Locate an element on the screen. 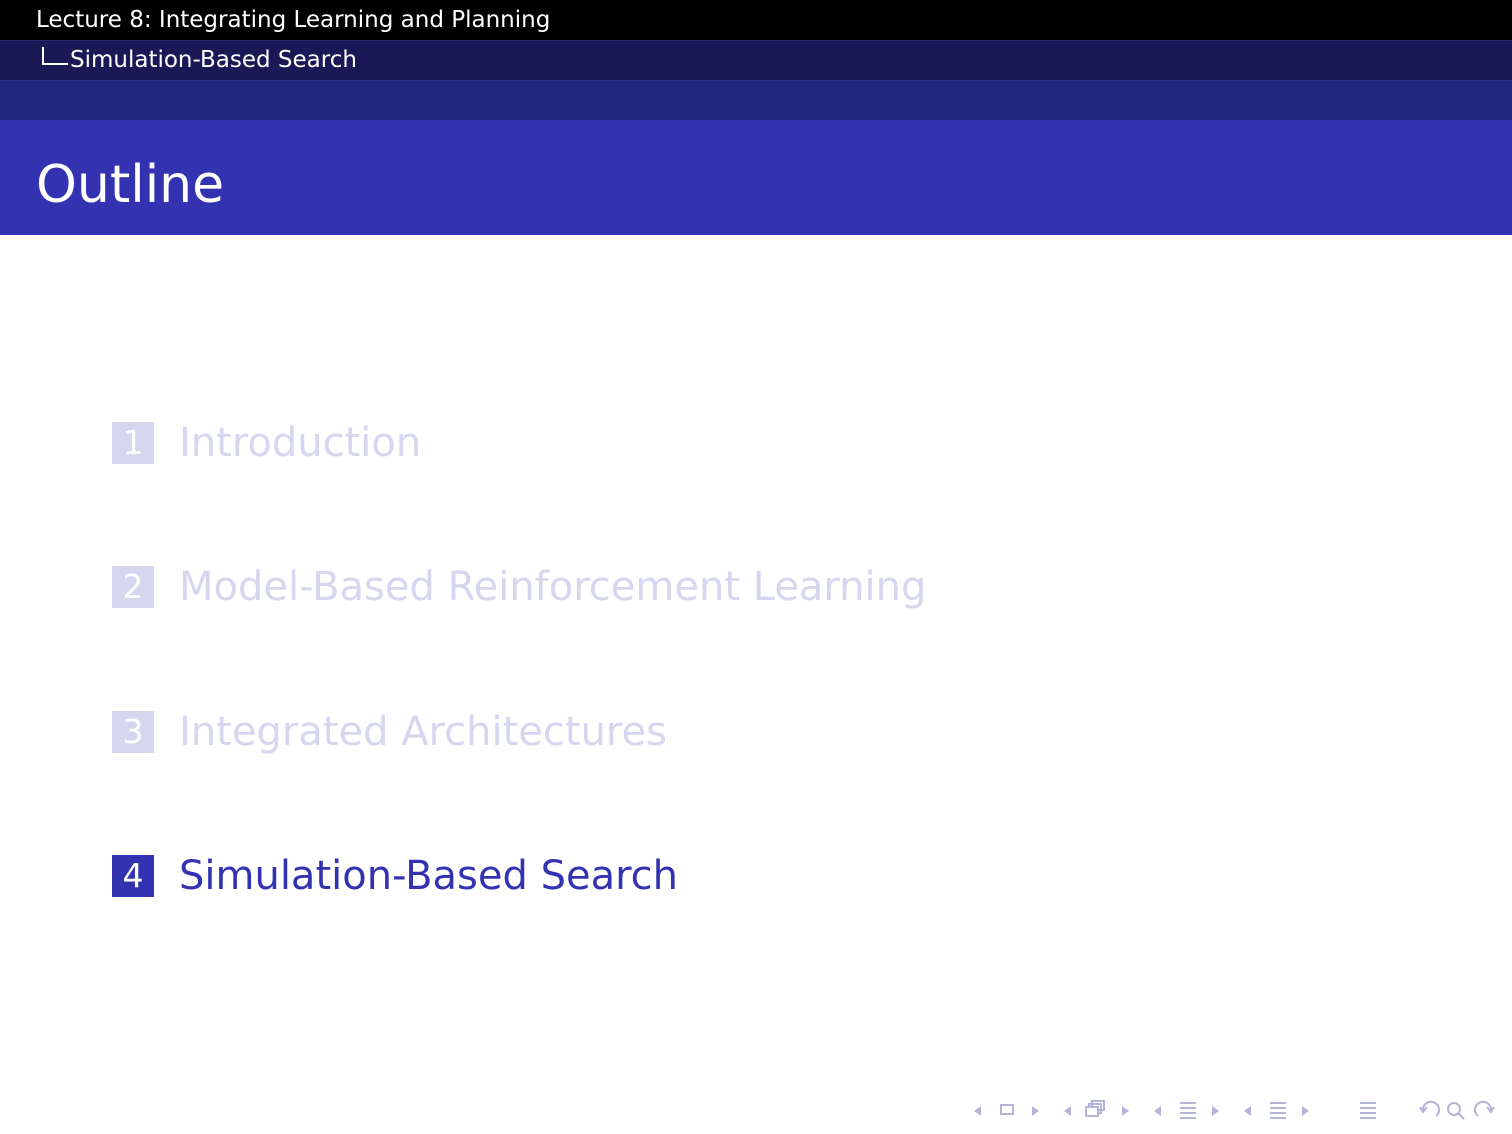  prev-section-arrow-icon is located at coordinates (1157, 1111).